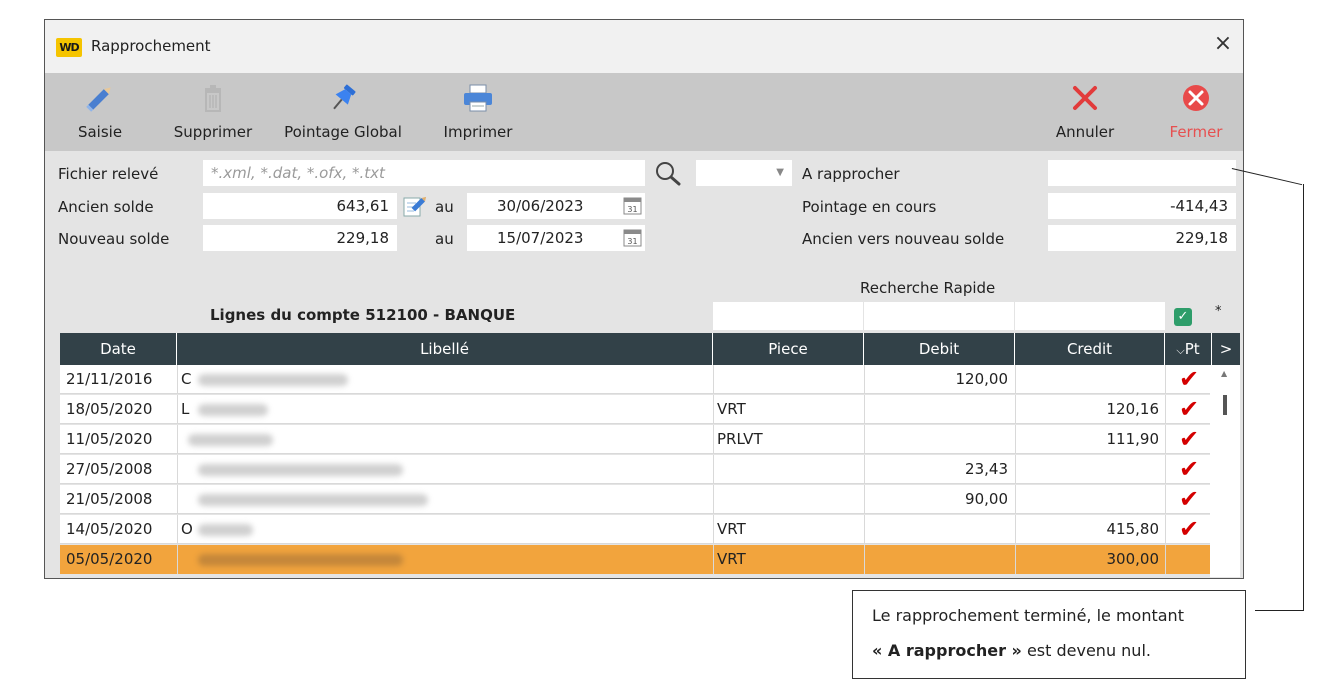  Describe the element at coordinates (108, 174) in the screenshot. I see `fichier-releve-label: Fichier relevé` at that location.